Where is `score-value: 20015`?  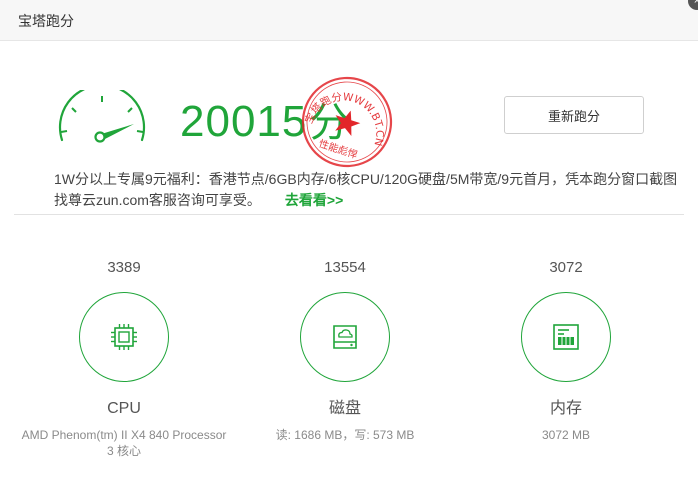 score-value: 20015 is located at coordinates (244, 121).